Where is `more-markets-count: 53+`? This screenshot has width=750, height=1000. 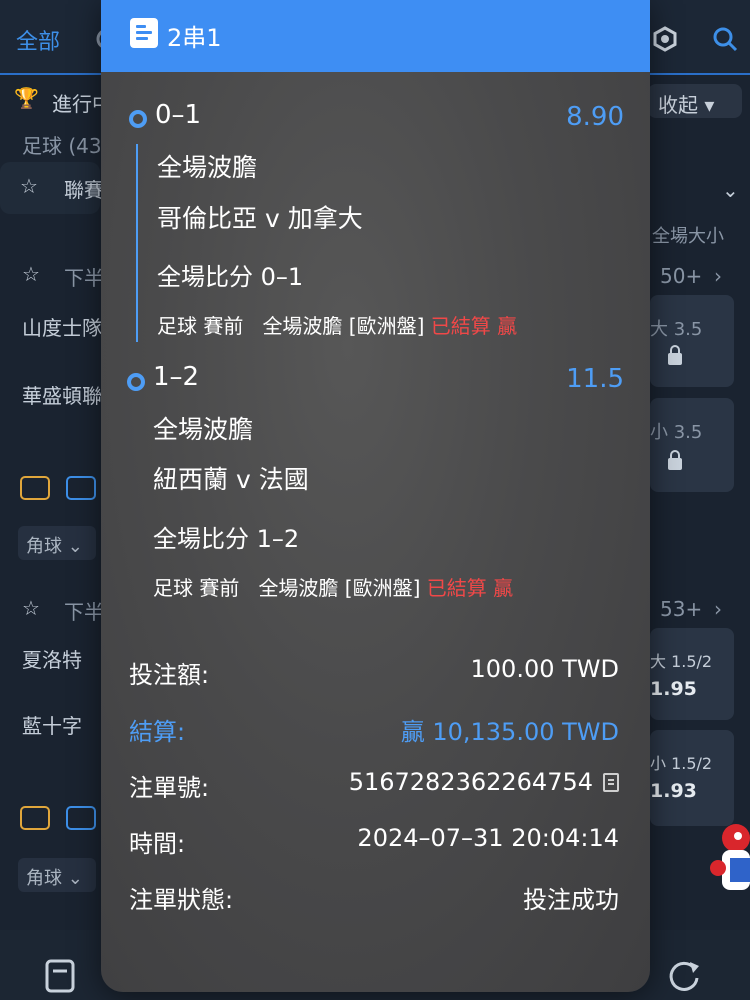 more-markets-count: 53+ is located at coordinates (681, 609).